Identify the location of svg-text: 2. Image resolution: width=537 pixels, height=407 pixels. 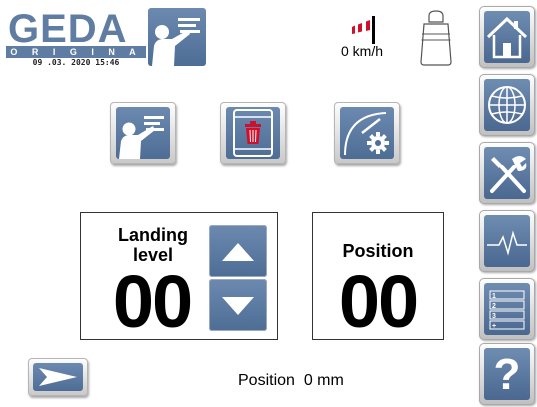
(494, 306).